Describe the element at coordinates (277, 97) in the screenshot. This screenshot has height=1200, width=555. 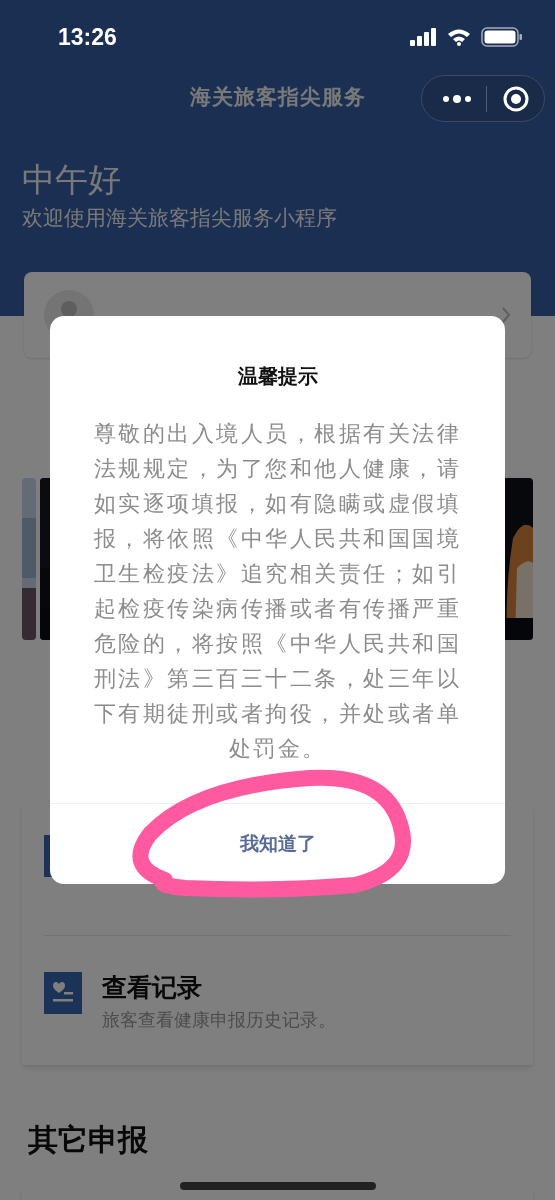
I see `nav-title: 海关旅客指尖服务` at that location.